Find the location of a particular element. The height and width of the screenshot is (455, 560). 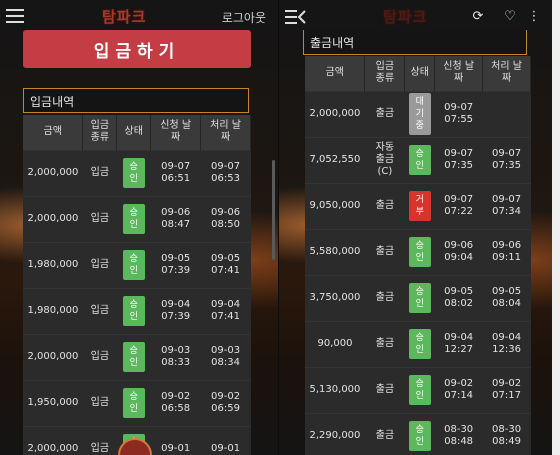

table-row: 2,290,000 출금 승 인 08-30 08:48 08-30 08:49 is located at coordinates (418, 433).